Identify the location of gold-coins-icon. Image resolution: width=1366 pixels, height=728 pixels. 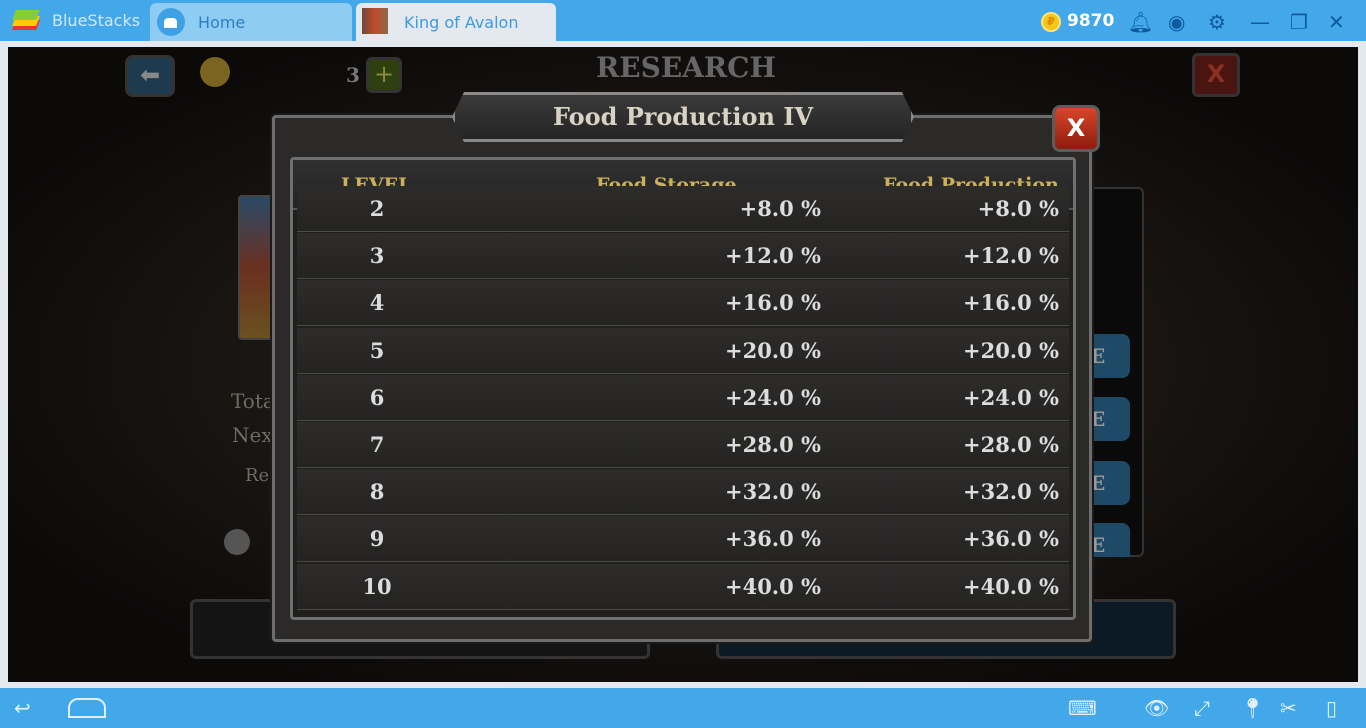
(215, 72).